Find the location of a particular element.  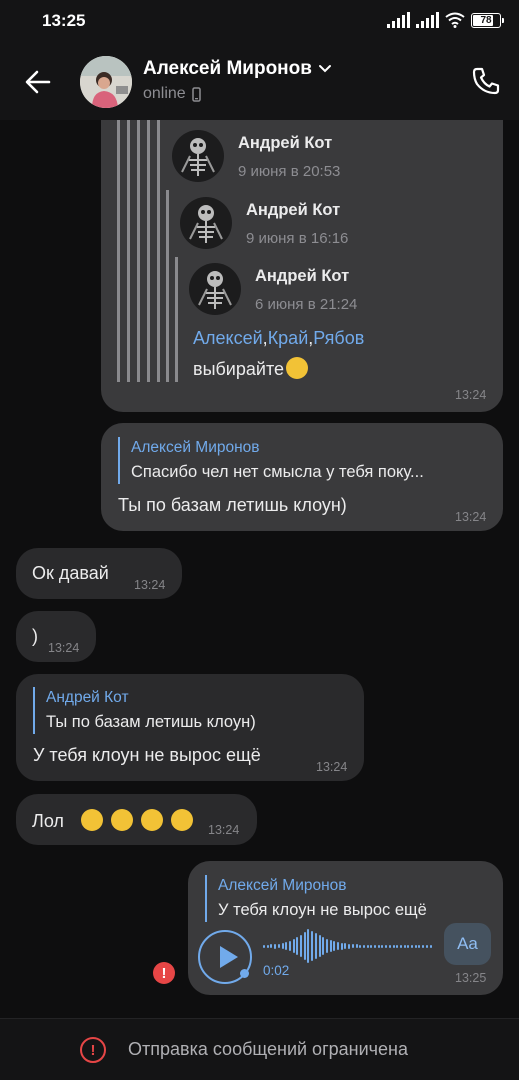

composer-restricted: ! Отправка сообщений ограничена is located at coordinates (259, 1049).